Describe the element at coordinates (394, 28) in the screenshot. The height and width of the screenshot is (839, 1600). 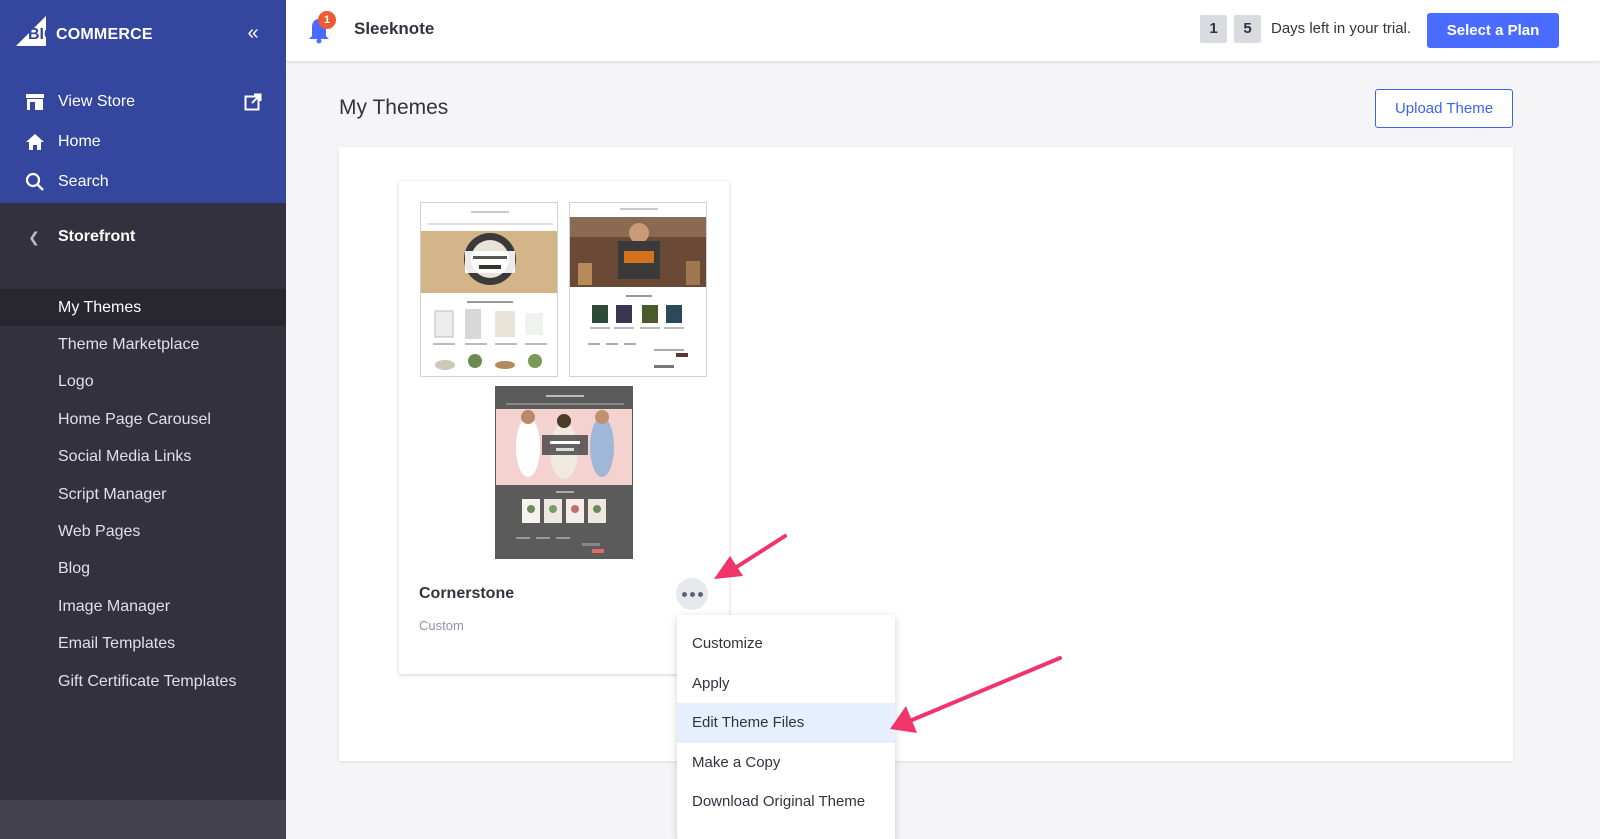
I see `store-name: Sleeknote` at that location.